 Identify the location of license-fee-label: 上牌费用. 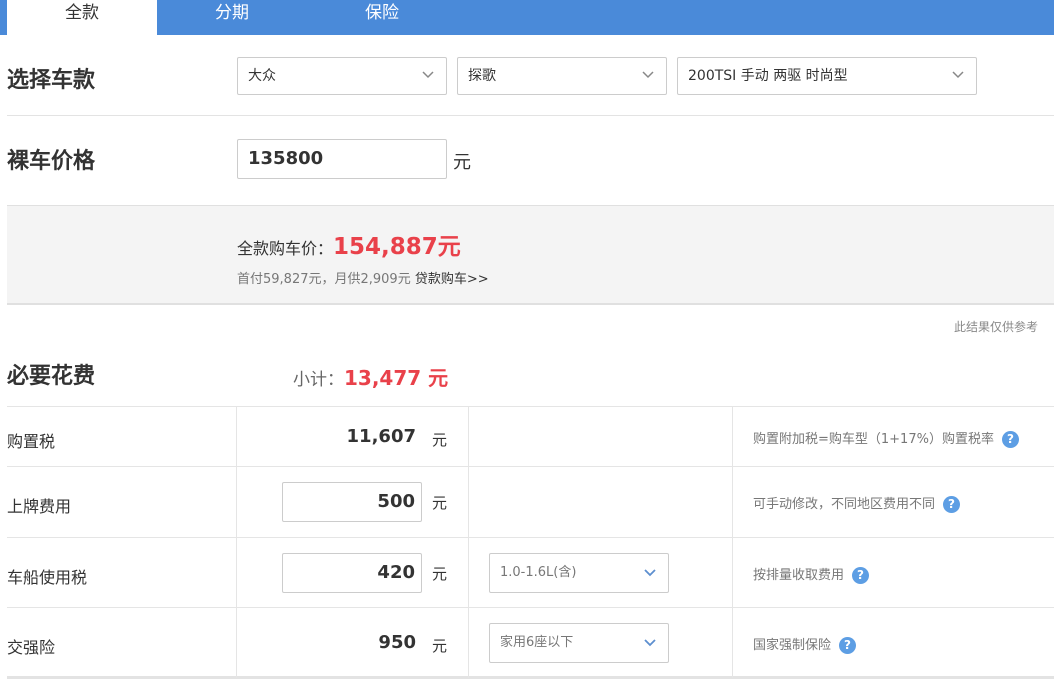
(39, 506).